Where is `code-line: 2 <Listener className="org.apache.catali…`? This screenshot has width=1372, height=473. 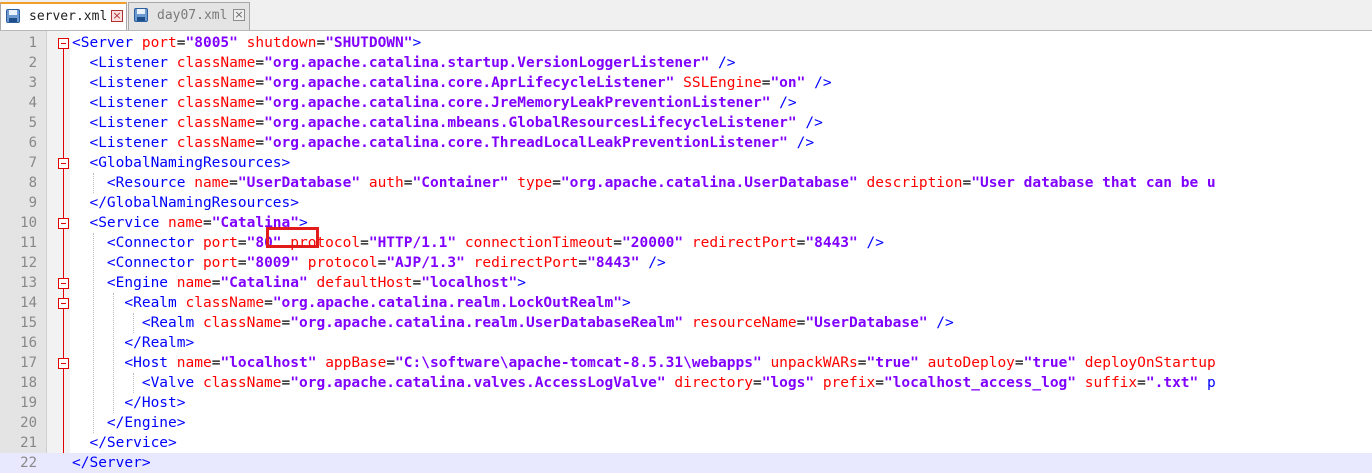 code-line: 2 <Listener className="org.apache.catali… is located at coordinates (686, 63).